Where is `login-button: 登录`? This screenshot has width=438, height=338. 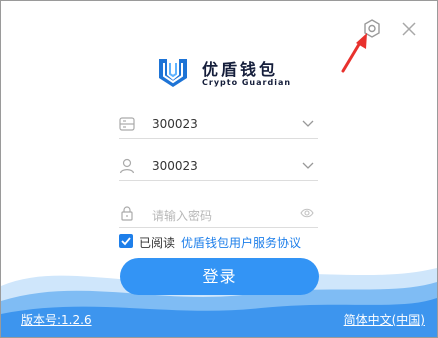
login-button: 登录 is located at coordinates (219, 276).